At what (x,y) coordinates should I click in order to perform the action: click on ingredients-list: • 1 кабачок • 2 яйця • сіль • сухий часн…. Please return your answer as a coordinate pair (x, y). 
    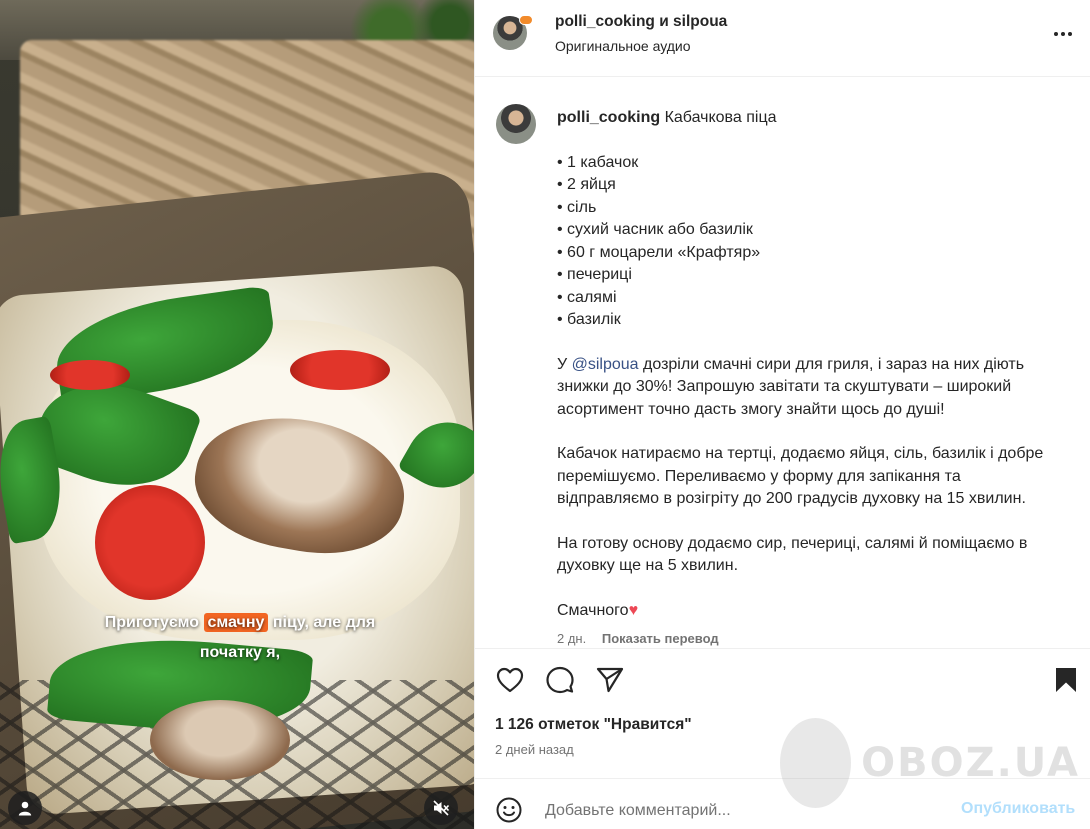
    Looking at the image, I should click on (812, 242).